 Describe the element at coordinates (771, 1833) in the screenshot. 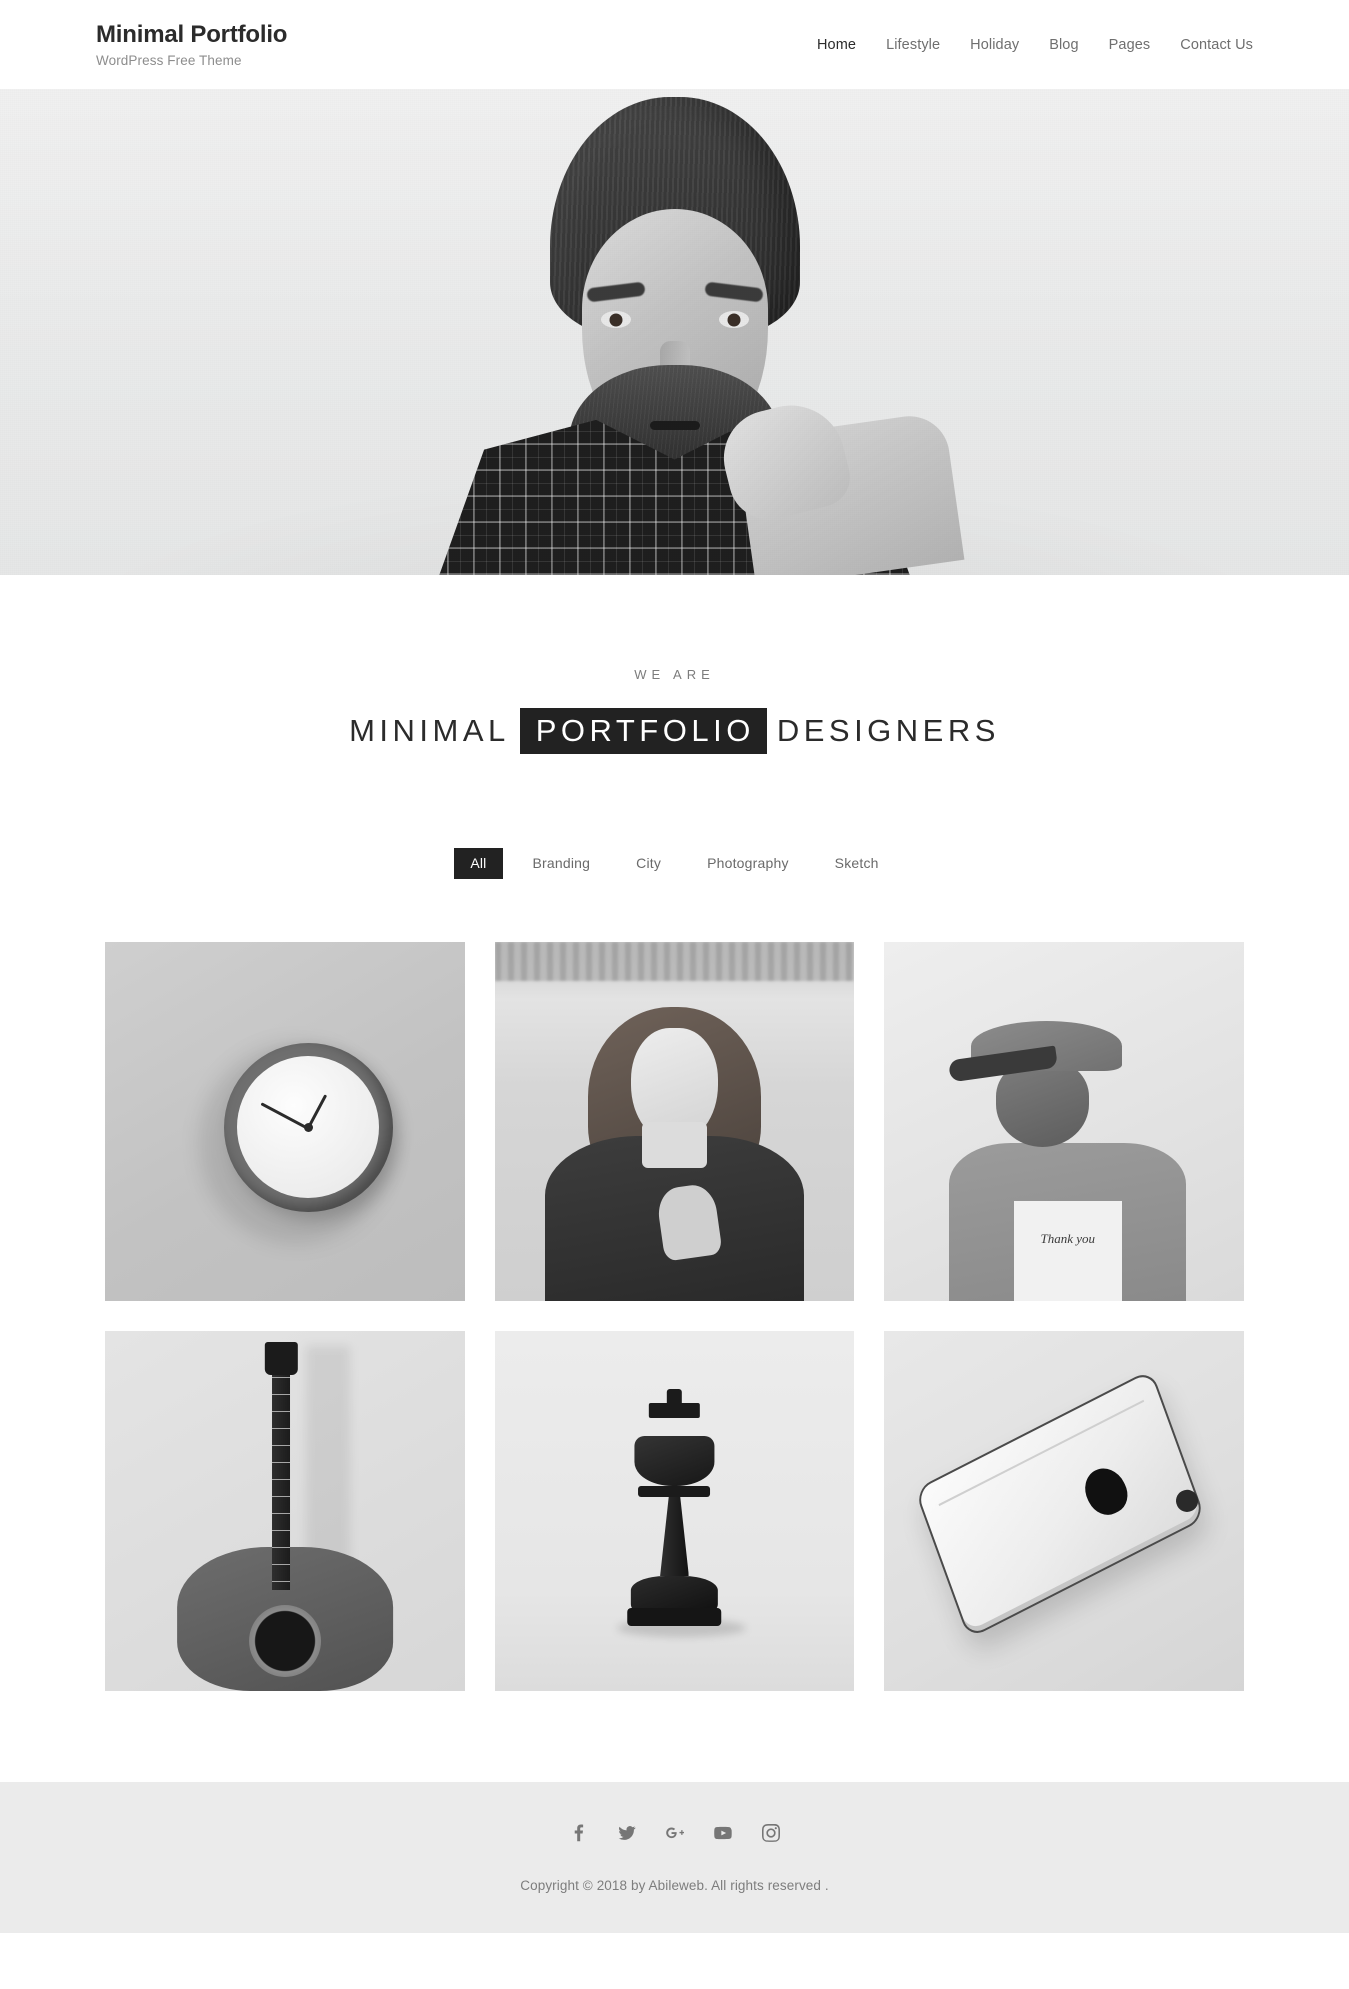

I see `instagram-icon` at that location.